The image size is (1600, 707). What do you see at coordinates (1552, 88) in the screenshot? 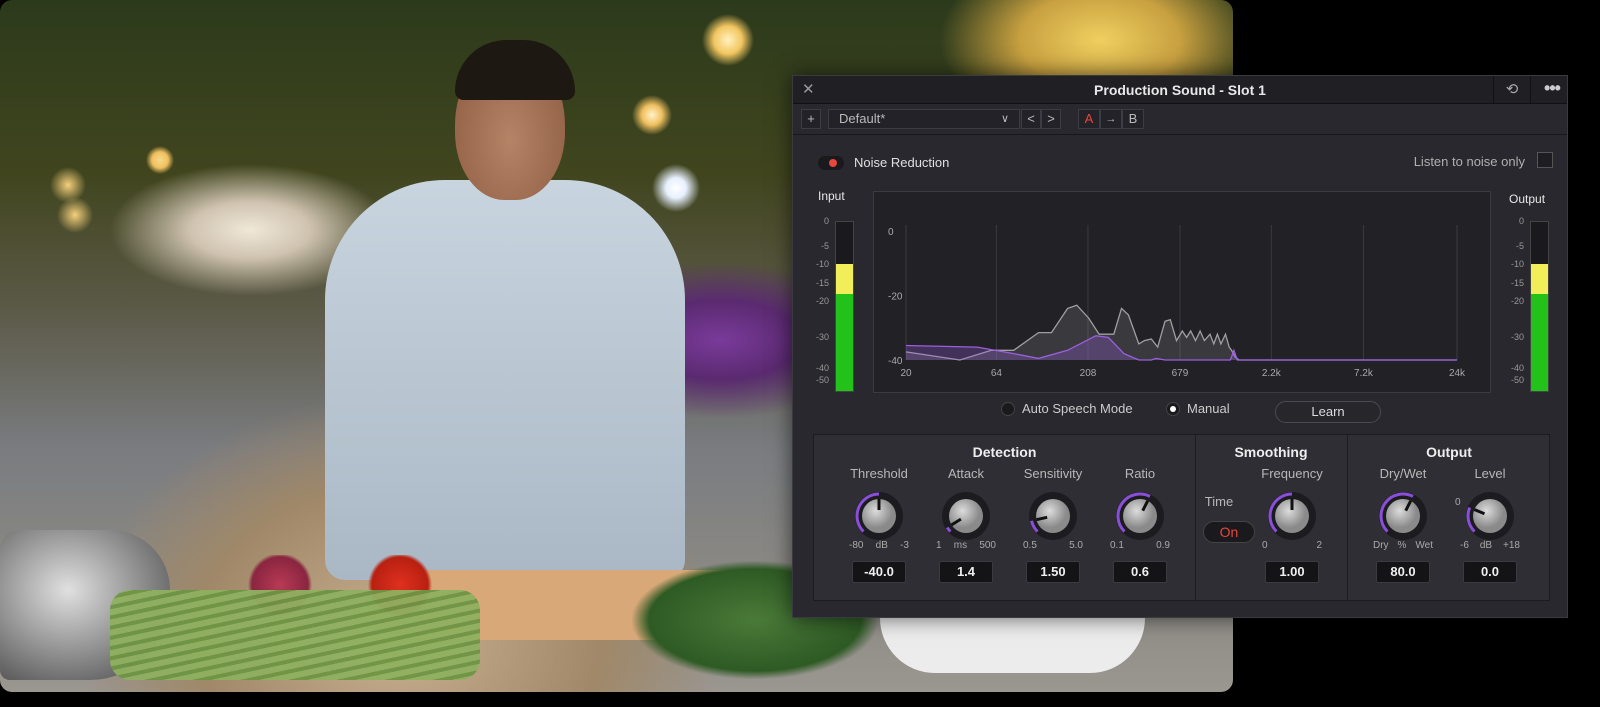
I see `more-icon: •••` at bounding box center [1552, 88].